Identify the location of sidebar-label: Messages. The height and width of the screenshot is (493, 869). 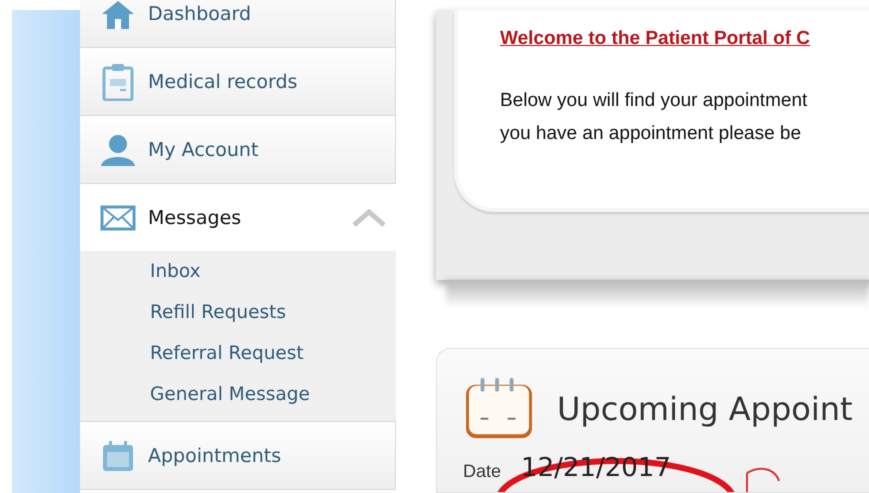
(195, 217).